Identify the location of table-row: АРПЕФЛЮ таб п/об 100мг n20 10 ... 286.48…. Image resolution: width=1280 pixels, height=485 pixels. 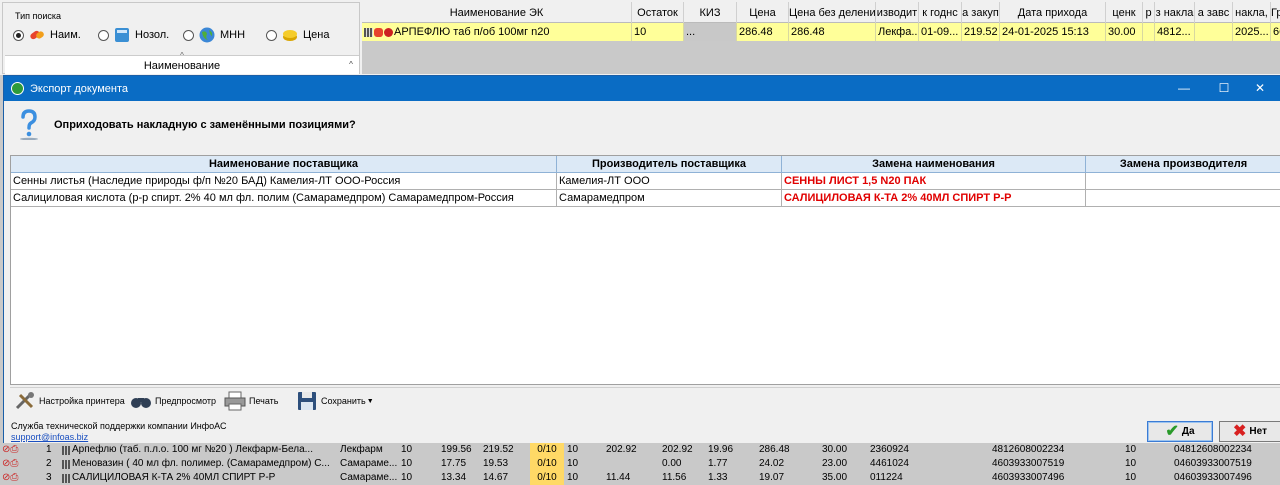
(821, 32).